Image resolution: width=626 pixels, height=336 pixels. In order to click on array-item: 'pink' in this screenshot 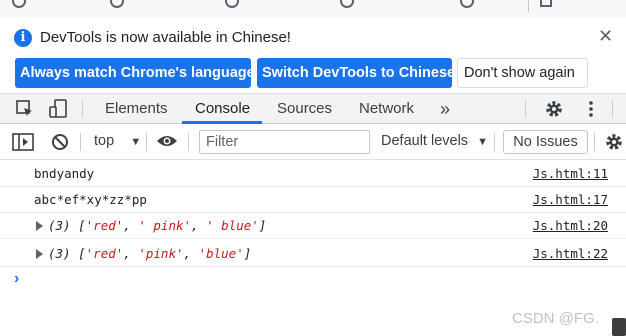, I will do `click(161, 253)`.